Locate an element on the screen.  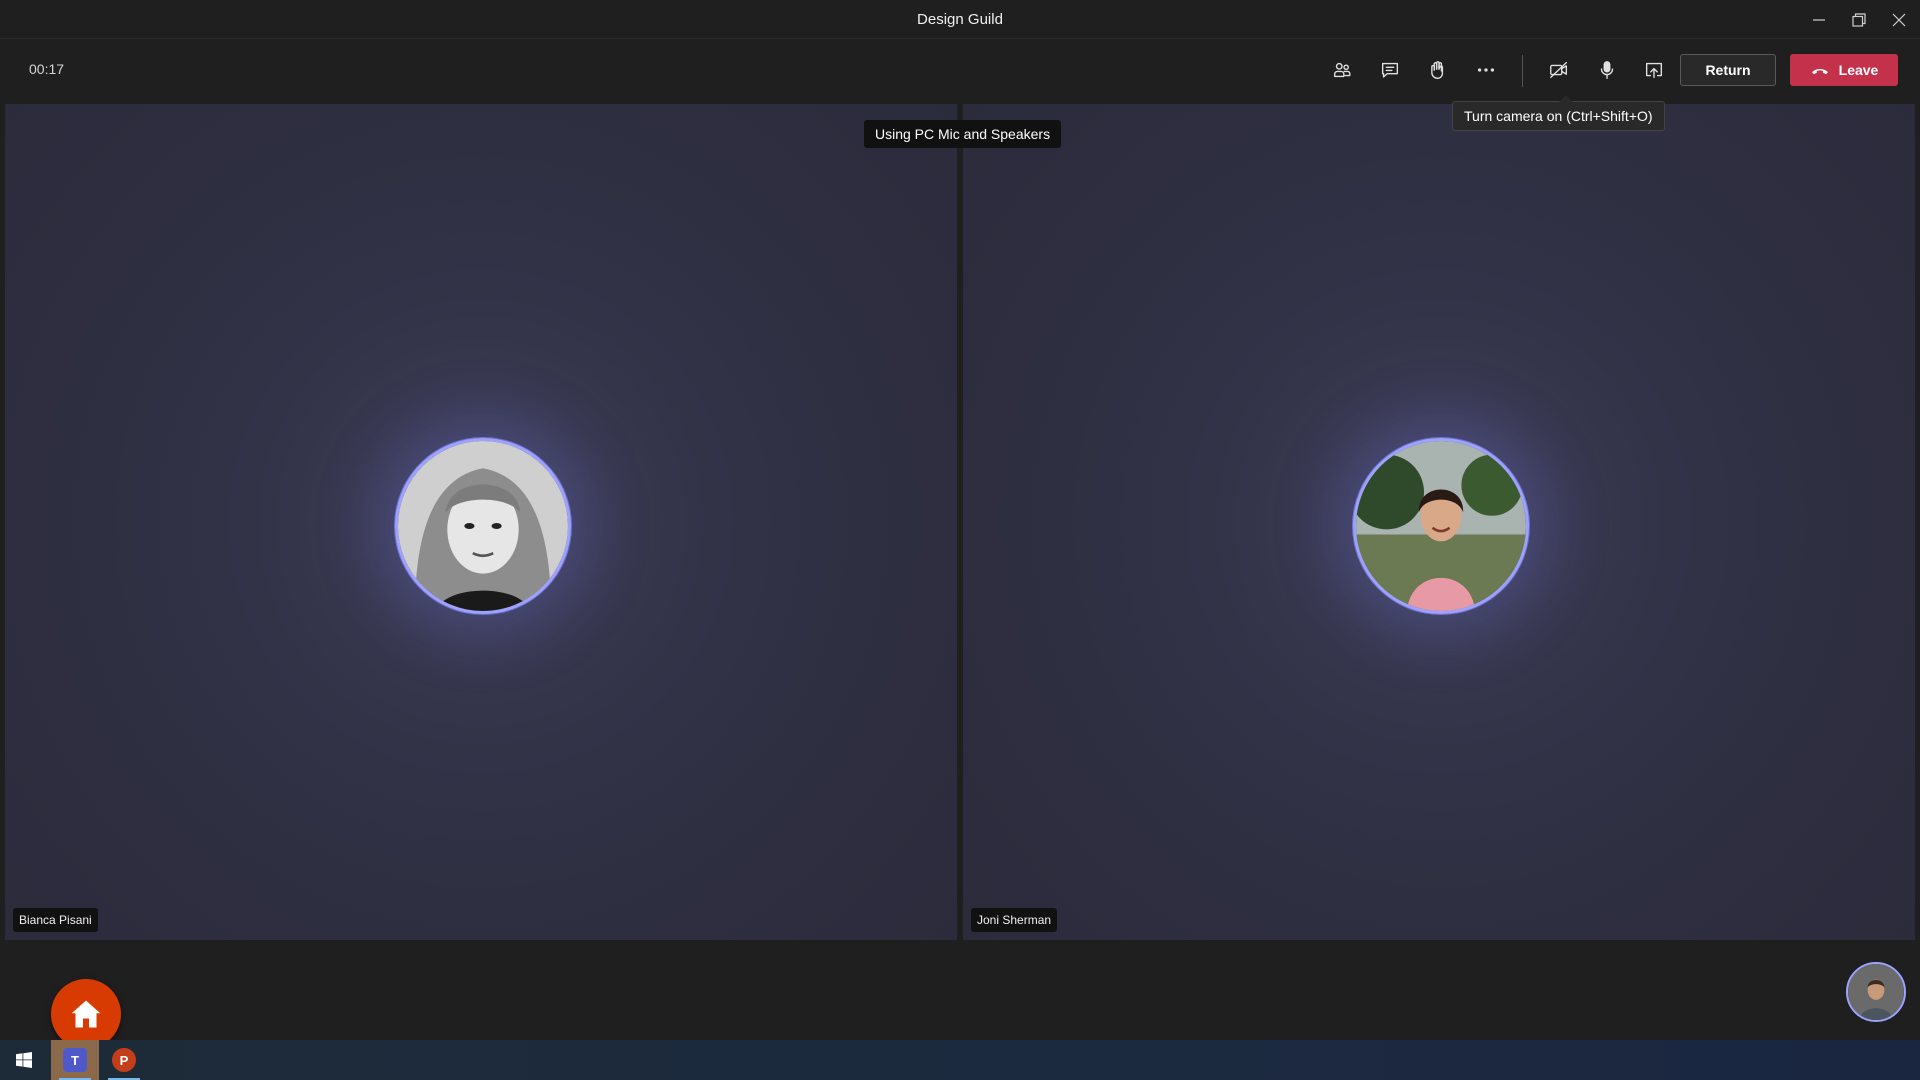
microphone-icon is located at coordinates (1607, 70).